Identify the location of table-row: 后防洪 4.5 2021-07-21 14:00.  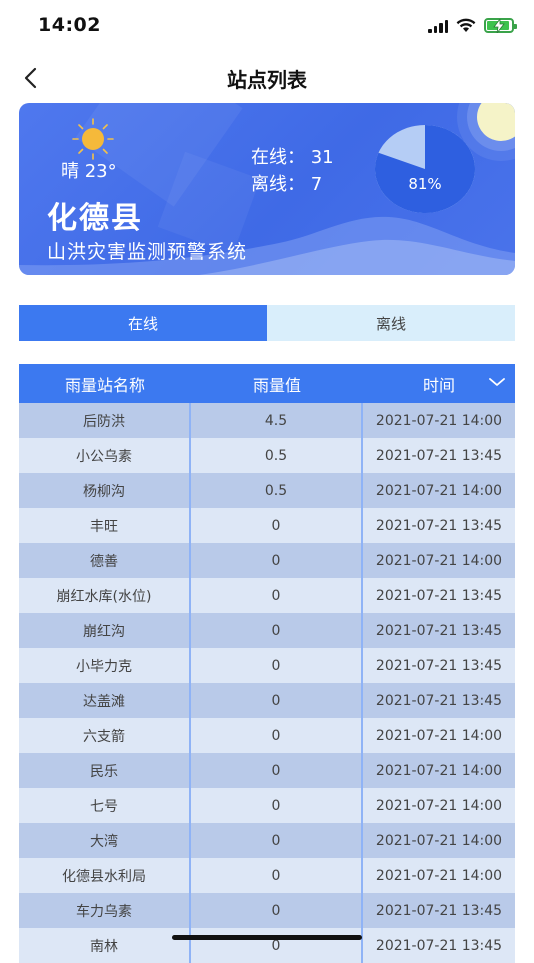
(267, 420).